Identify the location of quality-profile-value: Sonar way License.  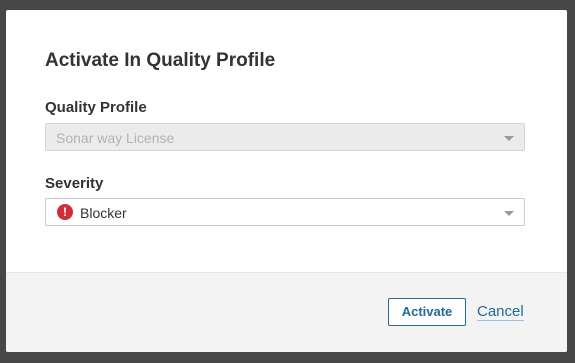
(115, 138).